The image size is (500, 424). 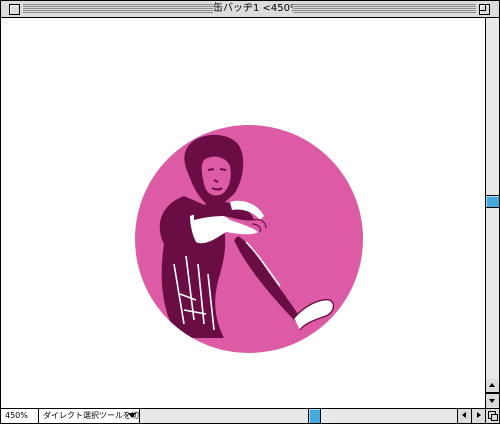 I want to click on arrow-right-icon, so click(x=479, y=415).